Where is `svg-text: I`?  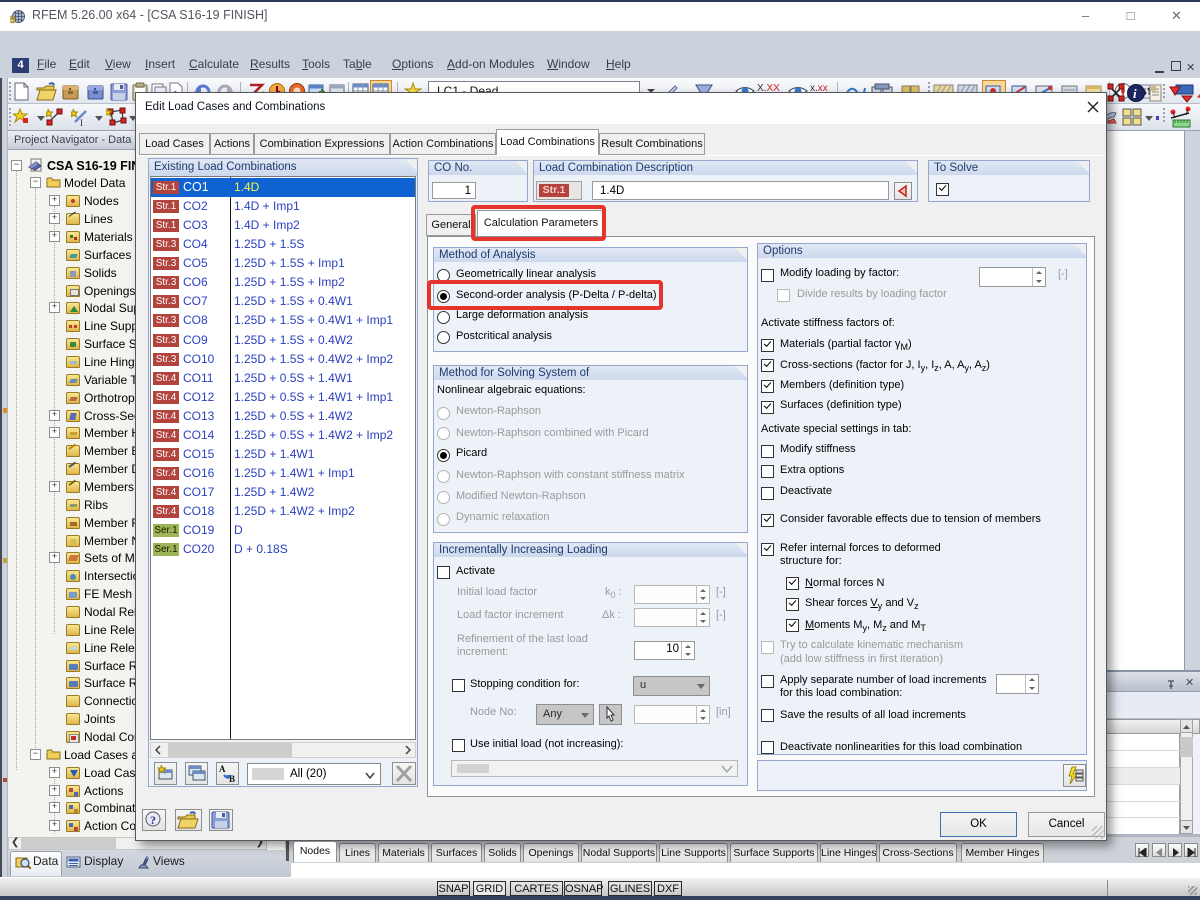
svg-text: I is located at coordinates (81, 122).